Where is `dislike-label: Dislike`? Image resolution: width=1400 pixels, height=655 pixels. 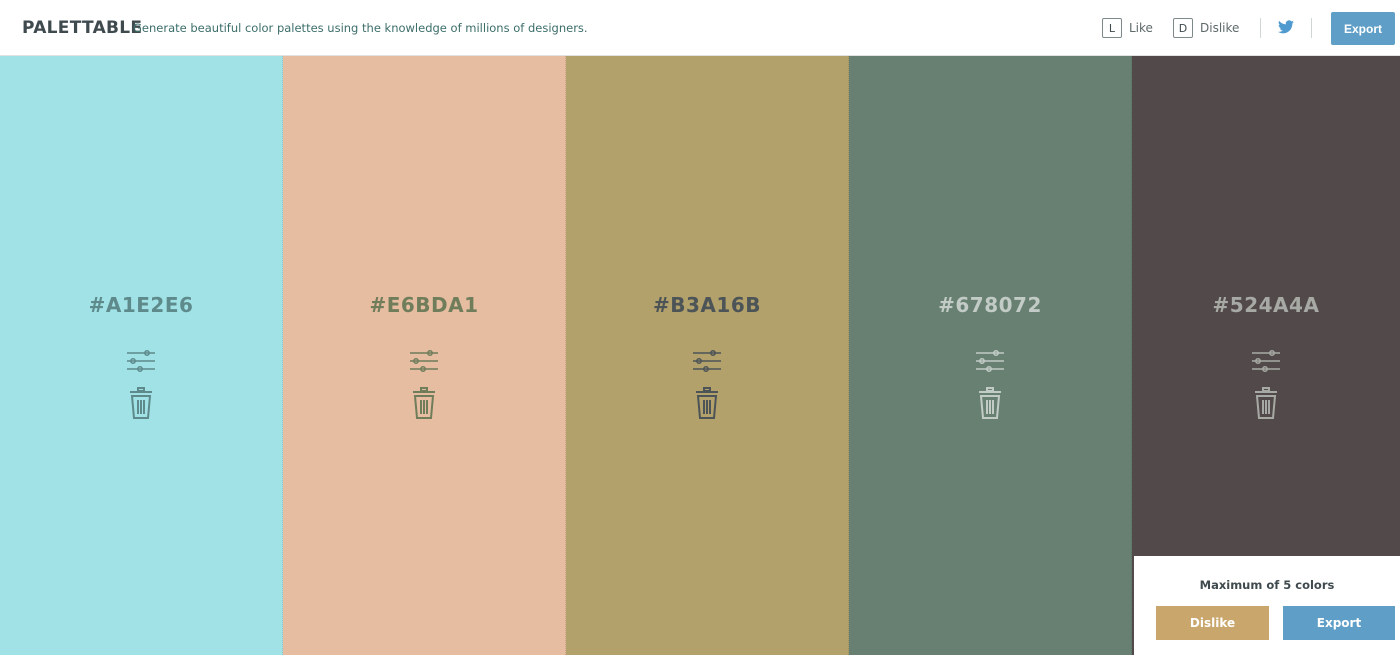 dislike-label: Dislike is located at coordinates (1220, 28).